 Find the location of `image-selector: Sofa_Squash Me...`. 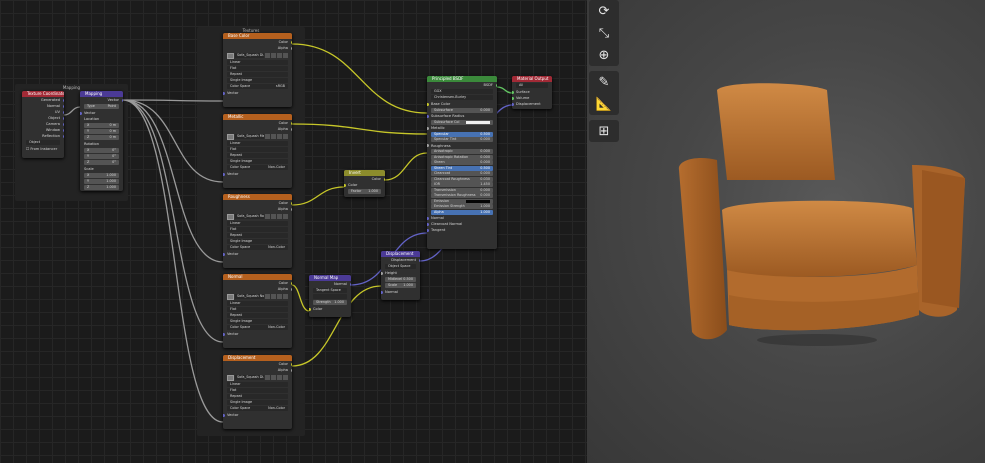

image-selector: Sofa_Squash Me... is located at coordinates (257, 136).